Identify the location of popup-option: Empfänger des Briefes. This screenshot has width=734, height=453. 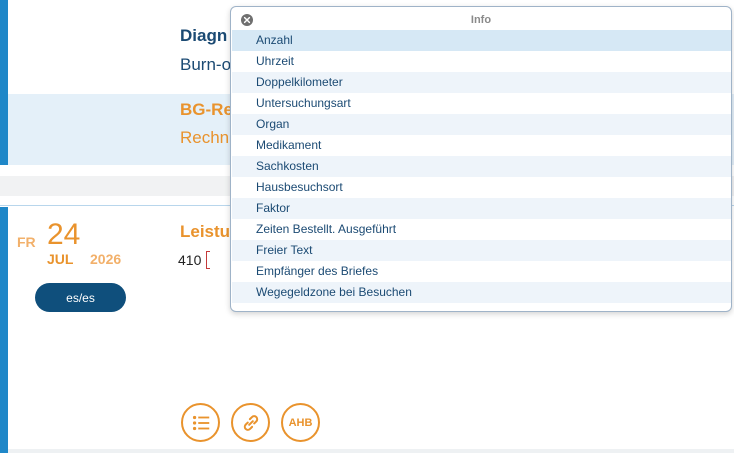
(481, 271).